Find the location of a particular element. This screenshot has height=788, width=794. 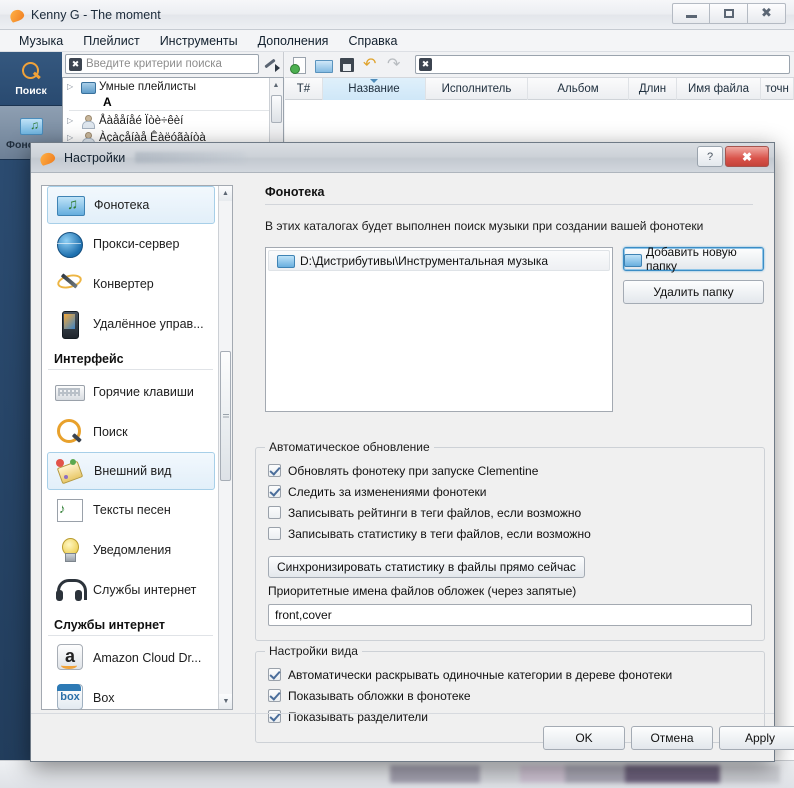

cover-filenames-input: front,cover is located at coordinates (510, 615).